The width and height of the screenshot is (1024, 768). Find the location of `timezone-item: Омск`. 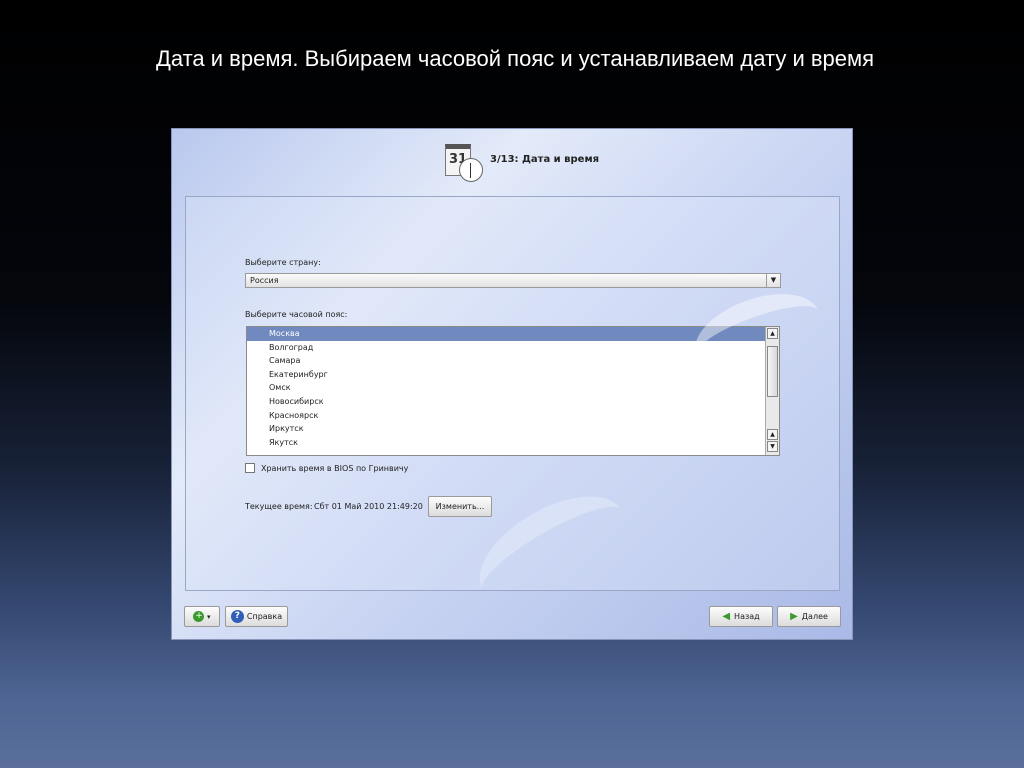

timezone-item: Омск is located at coordinates (513, 388).